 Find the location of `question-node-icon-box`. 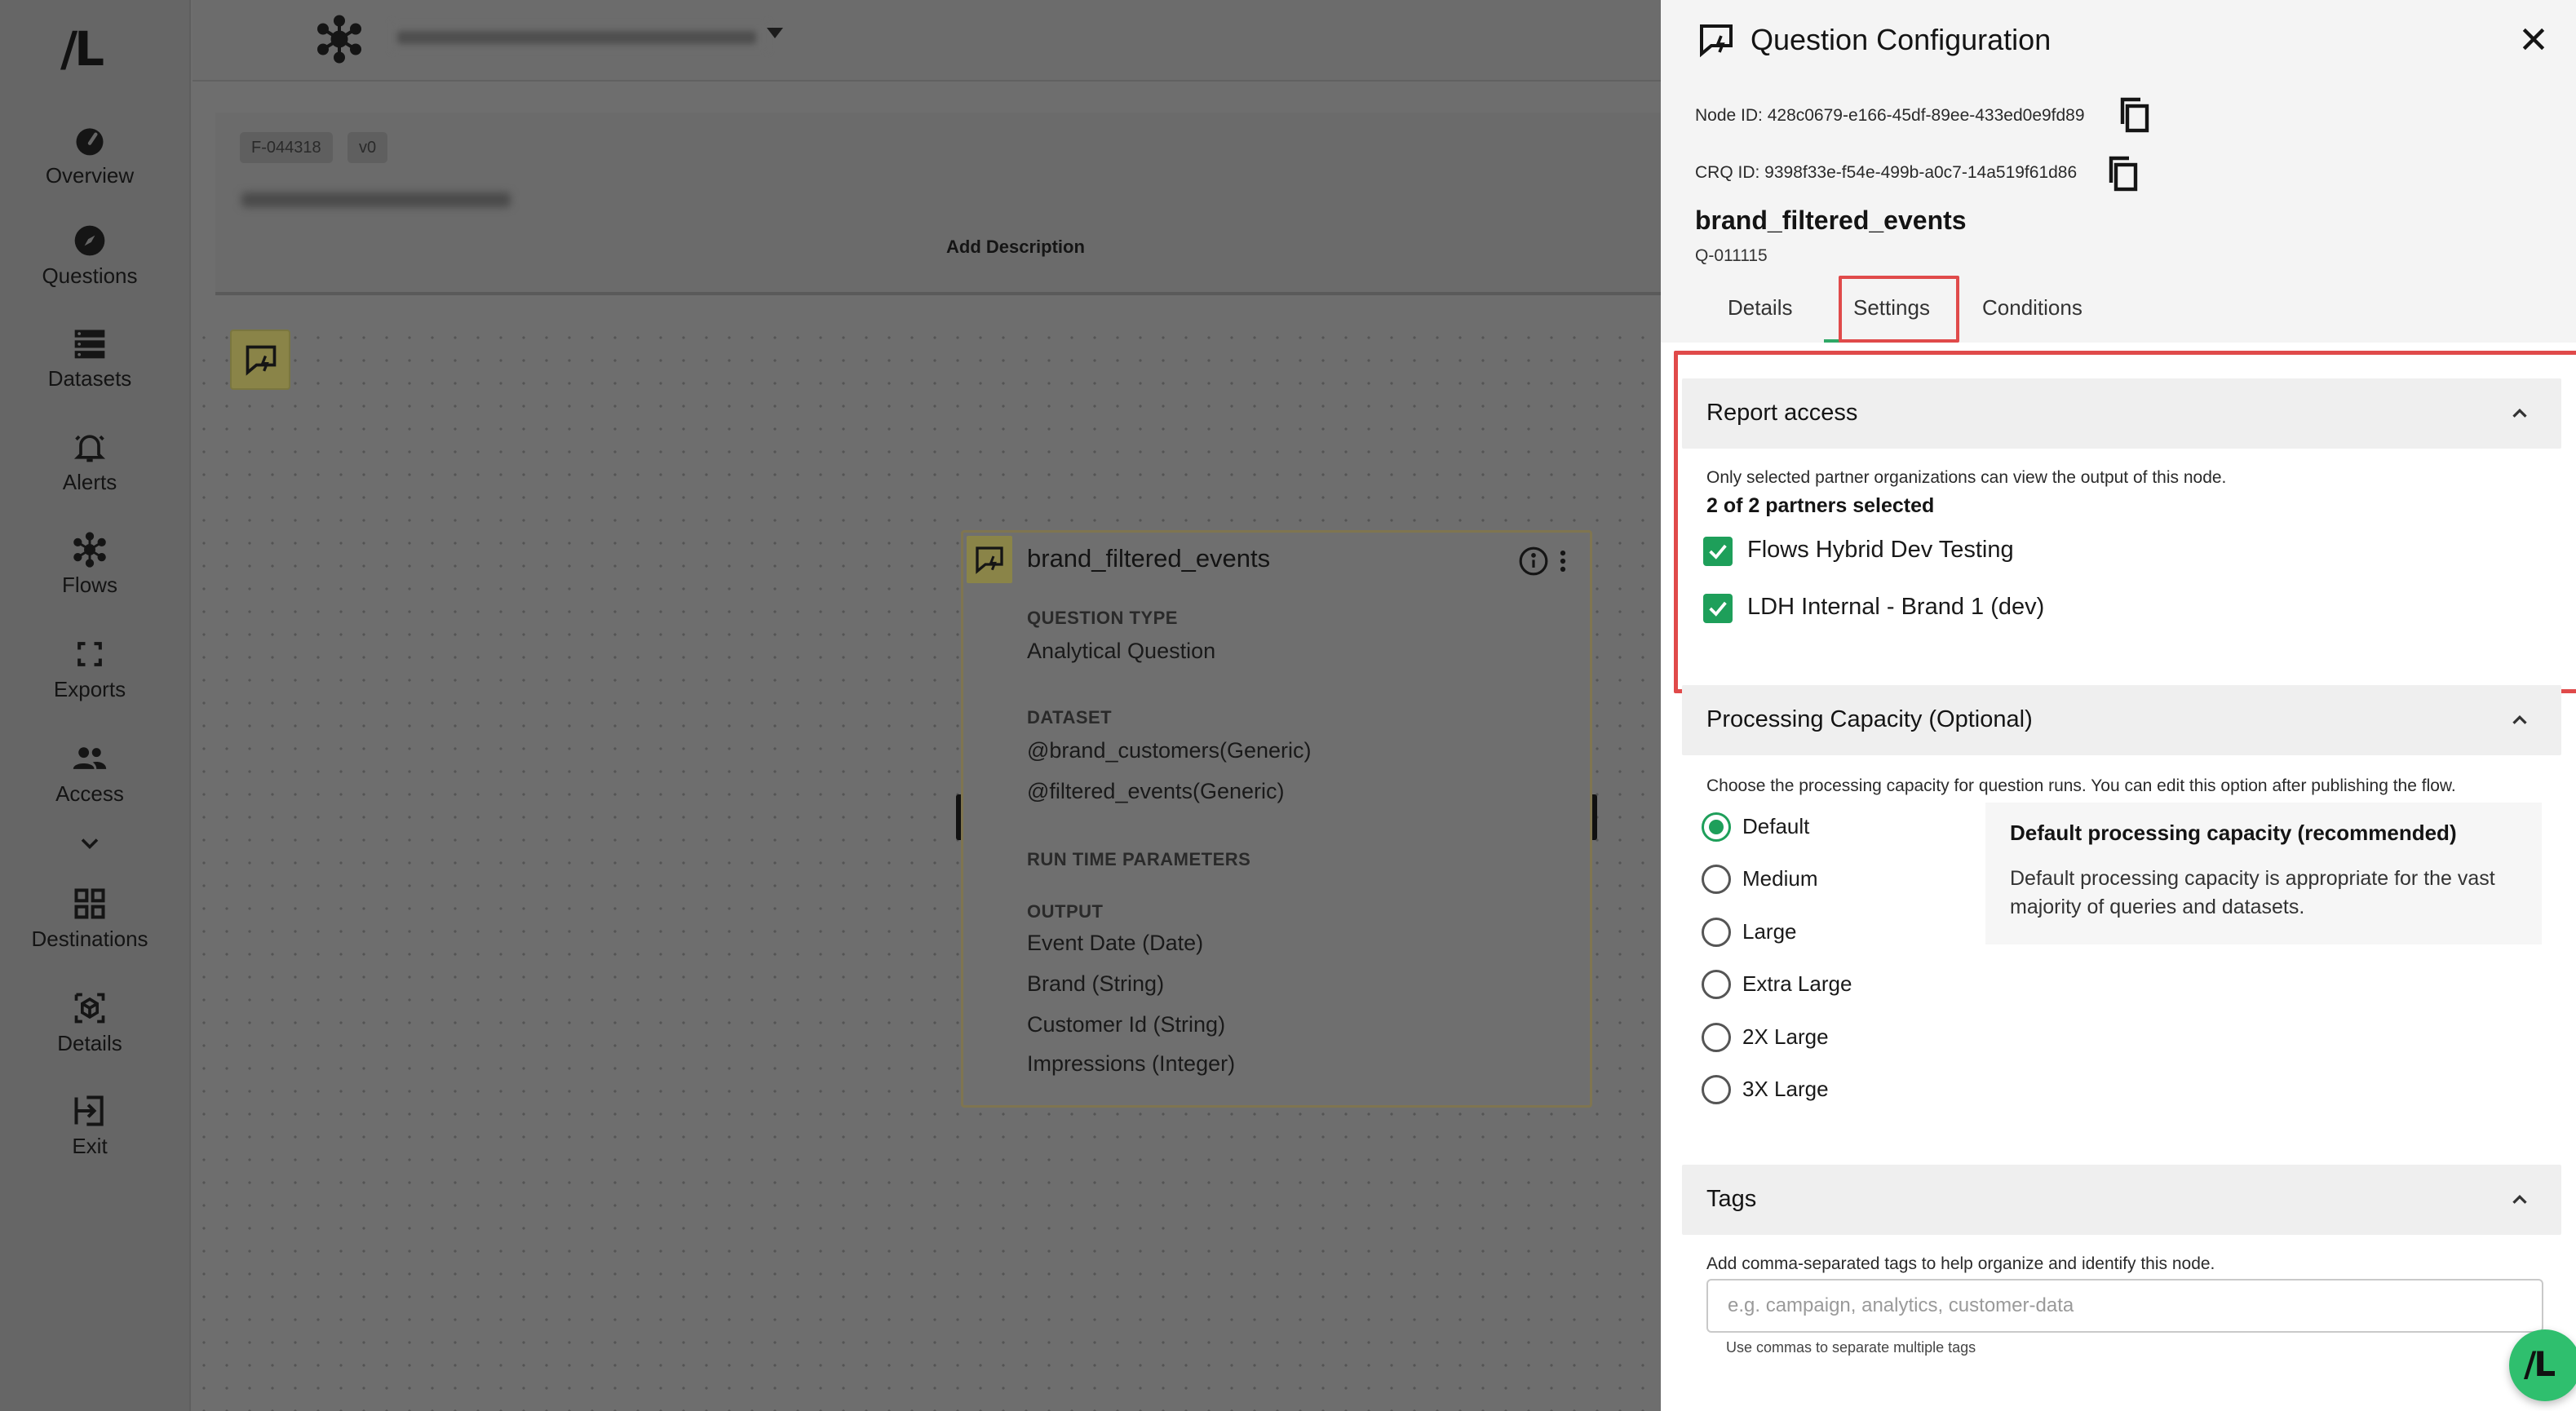

question-node-icon-box is located at coordinates (989, 559).